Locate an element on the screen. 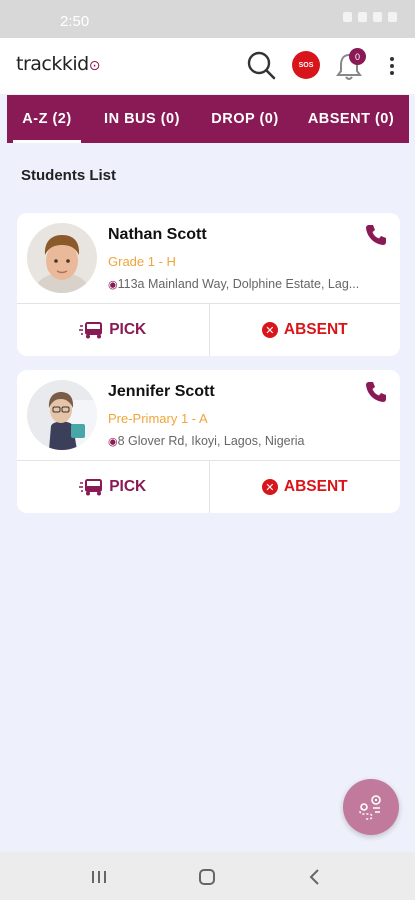 This screenshot has width=415, height=900. search-button is located at coordinates (261, 65).